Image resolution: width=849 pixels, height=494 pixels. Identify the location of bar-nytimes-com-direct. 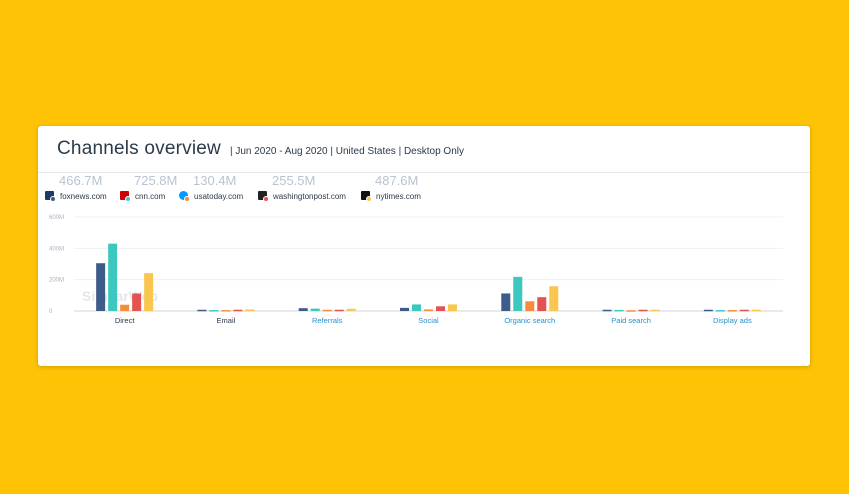
(149, 292).